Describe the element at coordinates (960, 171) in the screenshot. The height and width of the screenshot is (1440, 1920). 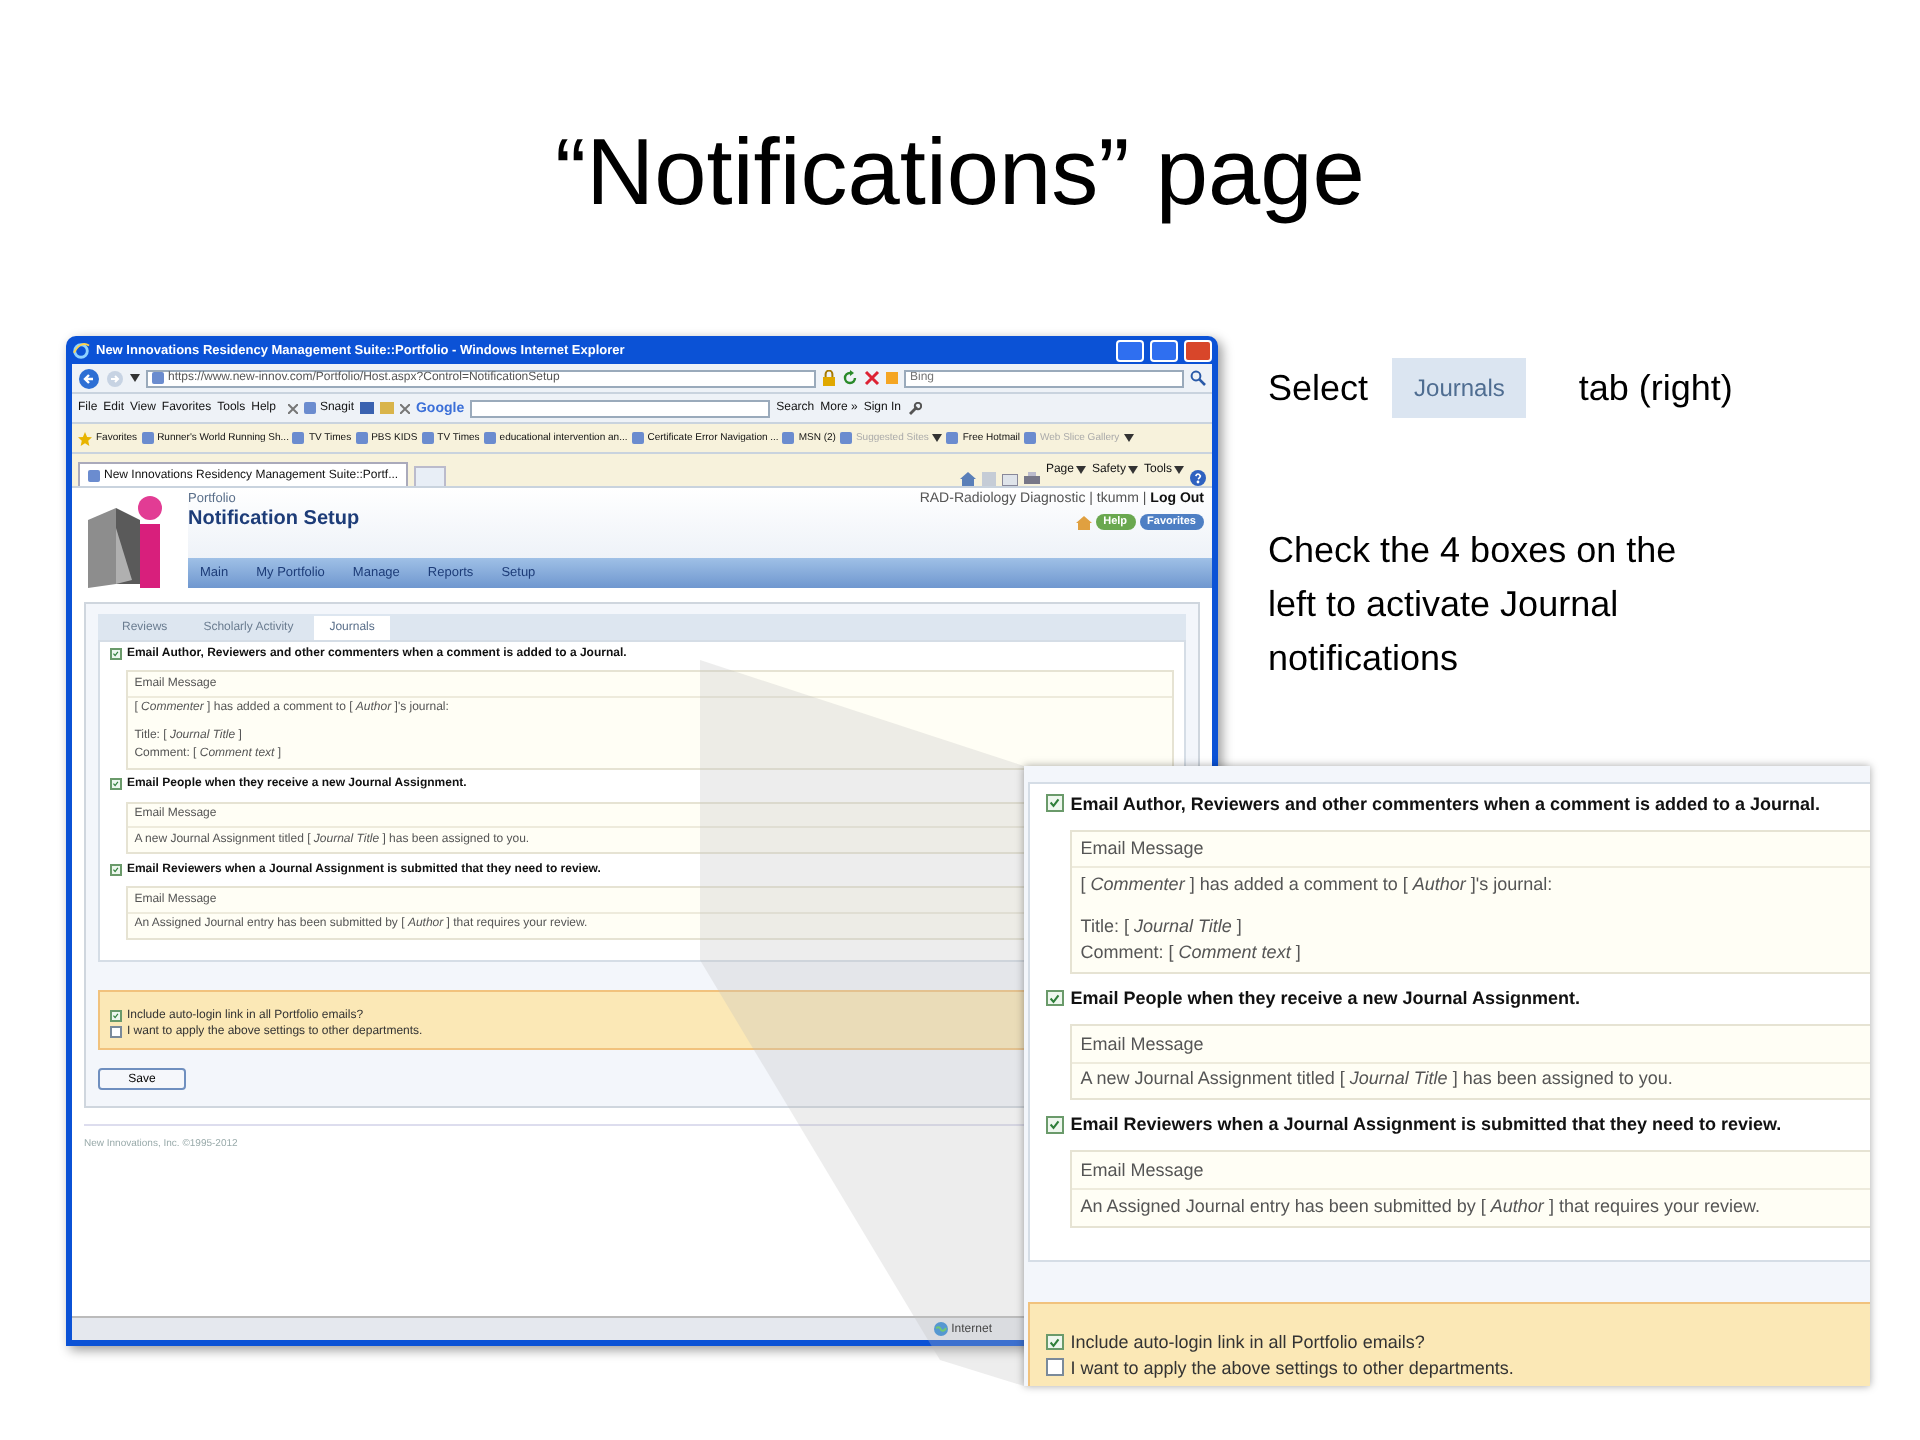
I see `slide-title: “Notifications” page` at that location.